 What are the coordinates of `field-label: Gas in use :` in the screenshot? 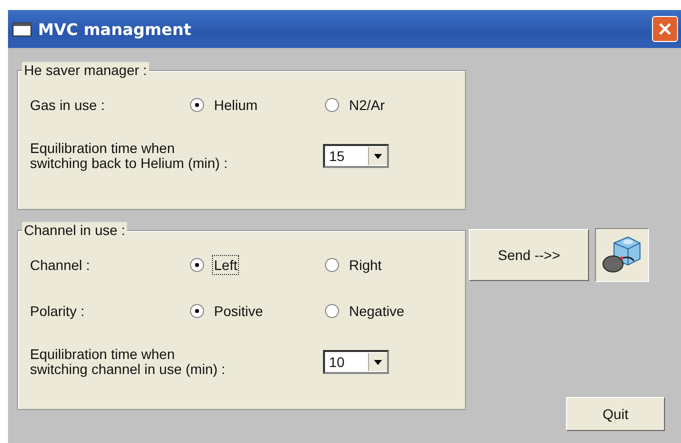 It's located at (68, 105).